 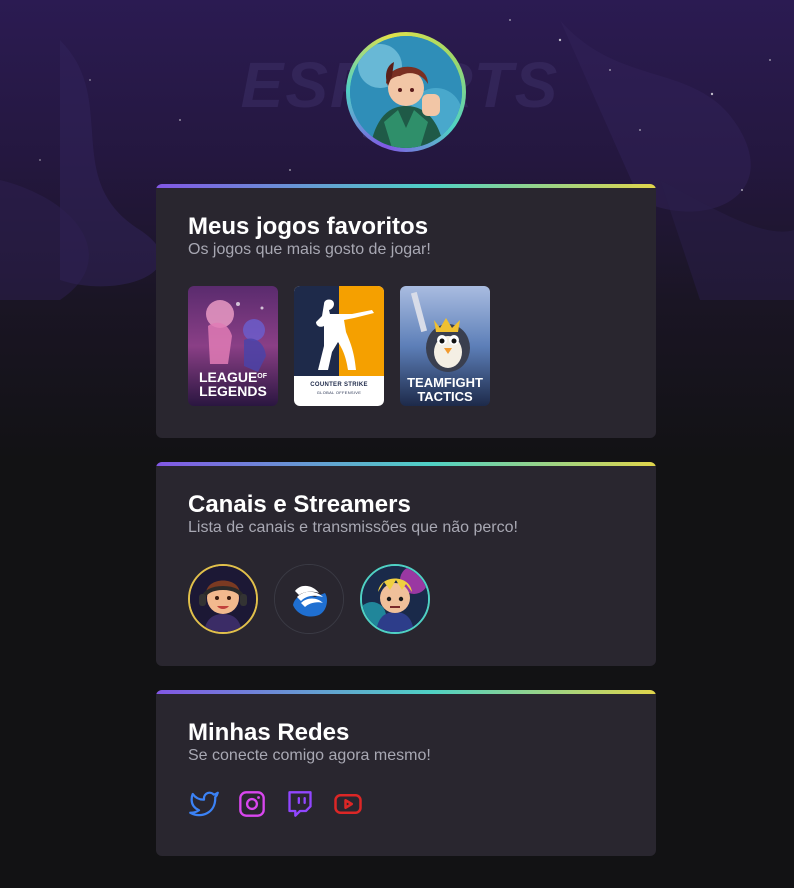 I want to click on streamers-title: Canais e Streamers, so click(x=299, y=504).